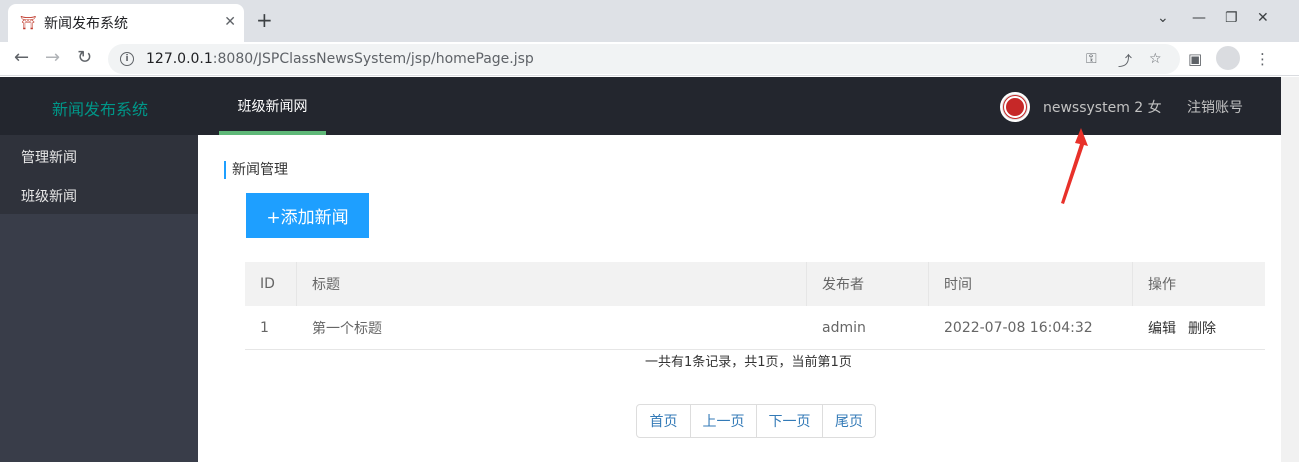  I want to click on cell-time: 2022-07-08 16:04:32, so click(1018, 327).